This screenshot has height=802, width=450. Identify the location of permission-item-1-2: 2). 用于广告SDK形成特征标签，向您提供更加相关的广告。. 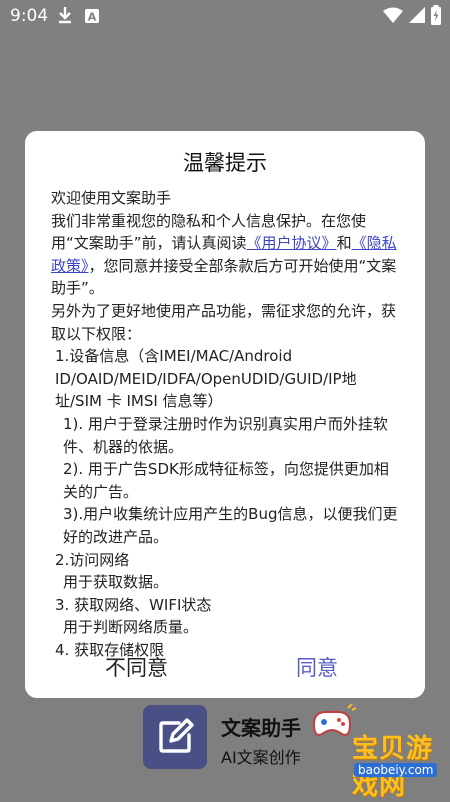
(226, 480).